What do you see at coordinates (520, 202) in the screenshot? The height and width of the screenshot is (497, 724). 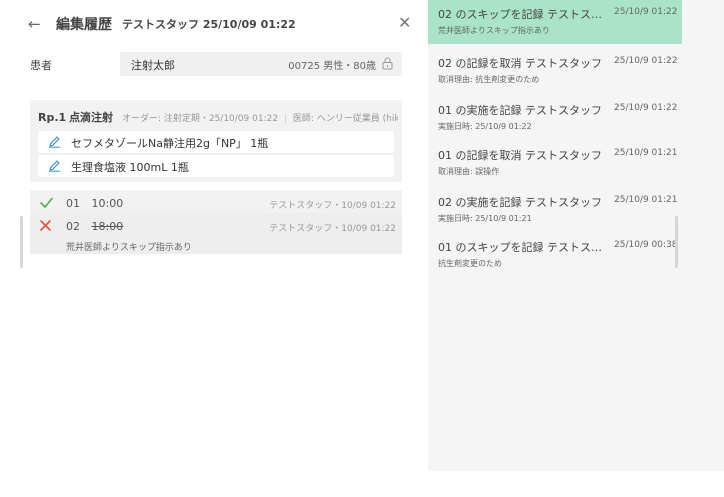 I see `history-title: 02 の実施を記録 テストスタッフ` at bounding box center [520, 202].